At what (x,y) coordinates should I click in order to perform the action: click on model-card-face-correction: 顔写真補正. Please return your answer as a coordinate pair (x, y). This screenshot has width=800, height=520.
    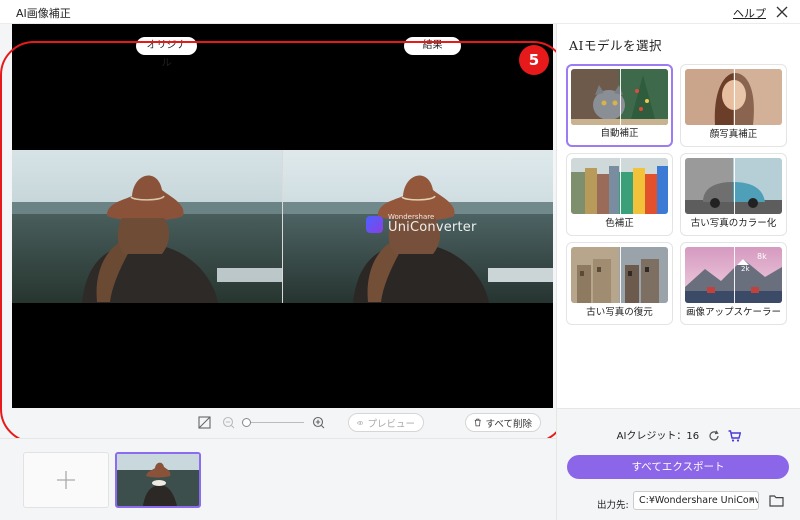
    Looking at the image, I should click on (733, 105).